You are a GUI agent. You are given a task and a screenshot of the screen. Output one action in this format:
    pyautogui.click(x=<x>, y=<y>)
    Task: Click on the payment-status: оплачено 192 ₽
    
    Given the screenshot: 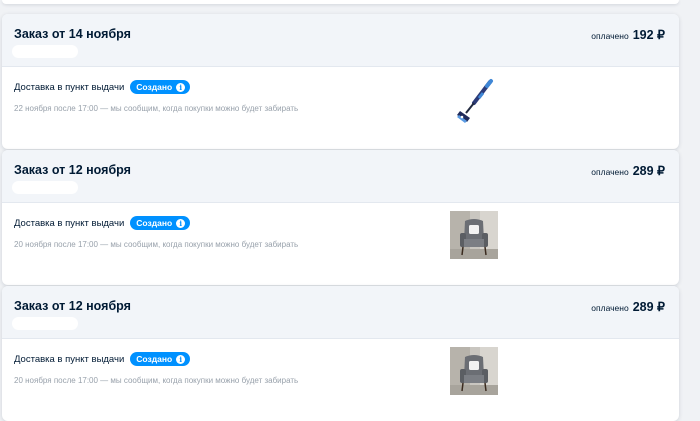 What is the action you would take?
    pyautogui.click(x=628, y=34)
    